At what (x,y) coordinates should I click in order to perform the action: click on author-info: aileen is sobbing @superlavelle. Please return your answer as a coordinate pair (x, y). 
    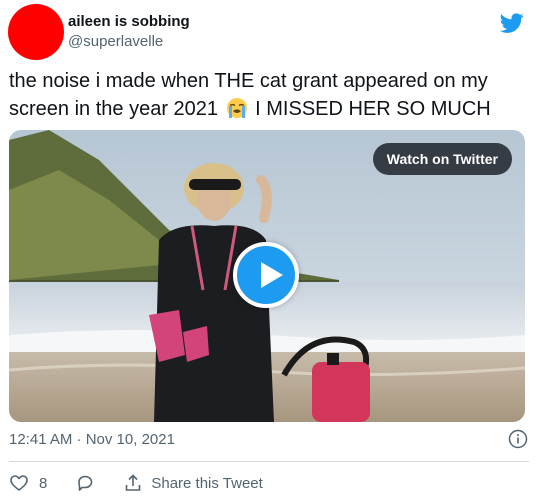
    Looking at the image, I should click on (129, 32).